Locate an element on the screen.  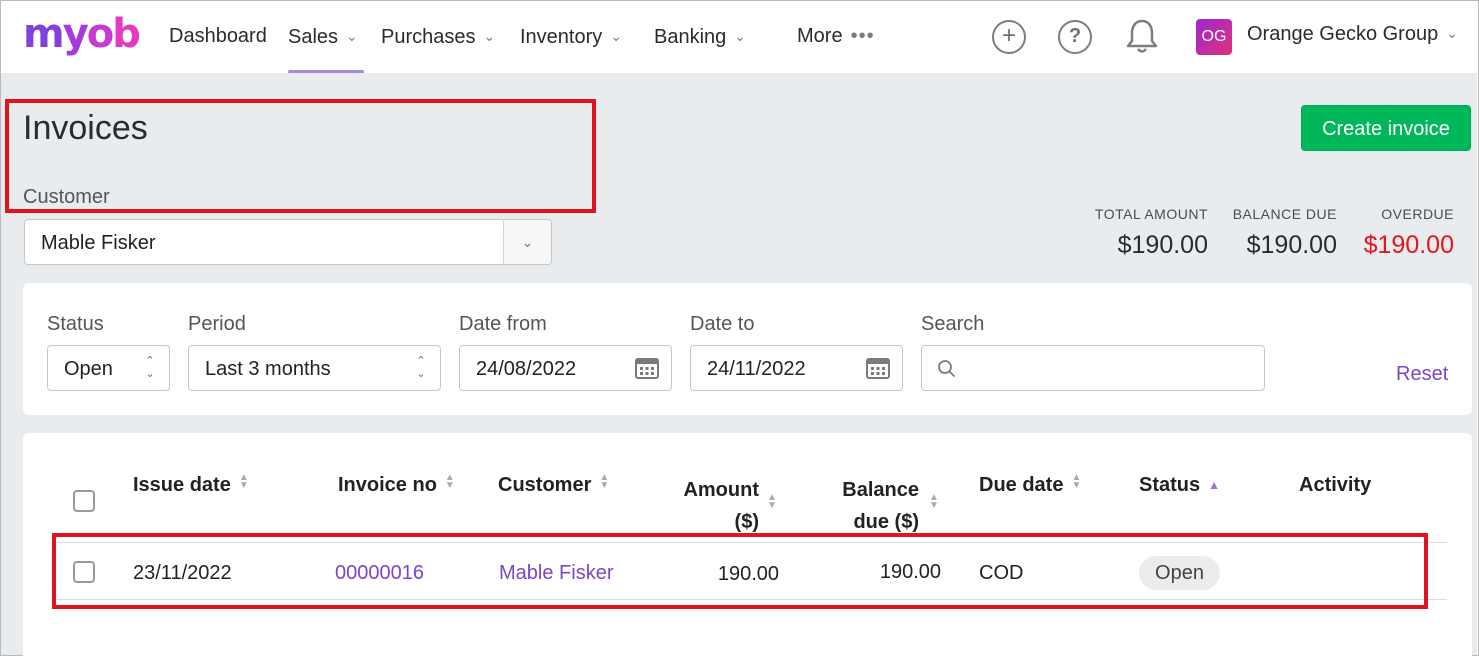
nav-dashboard: Dashboard is located at coordinates (218, 38).